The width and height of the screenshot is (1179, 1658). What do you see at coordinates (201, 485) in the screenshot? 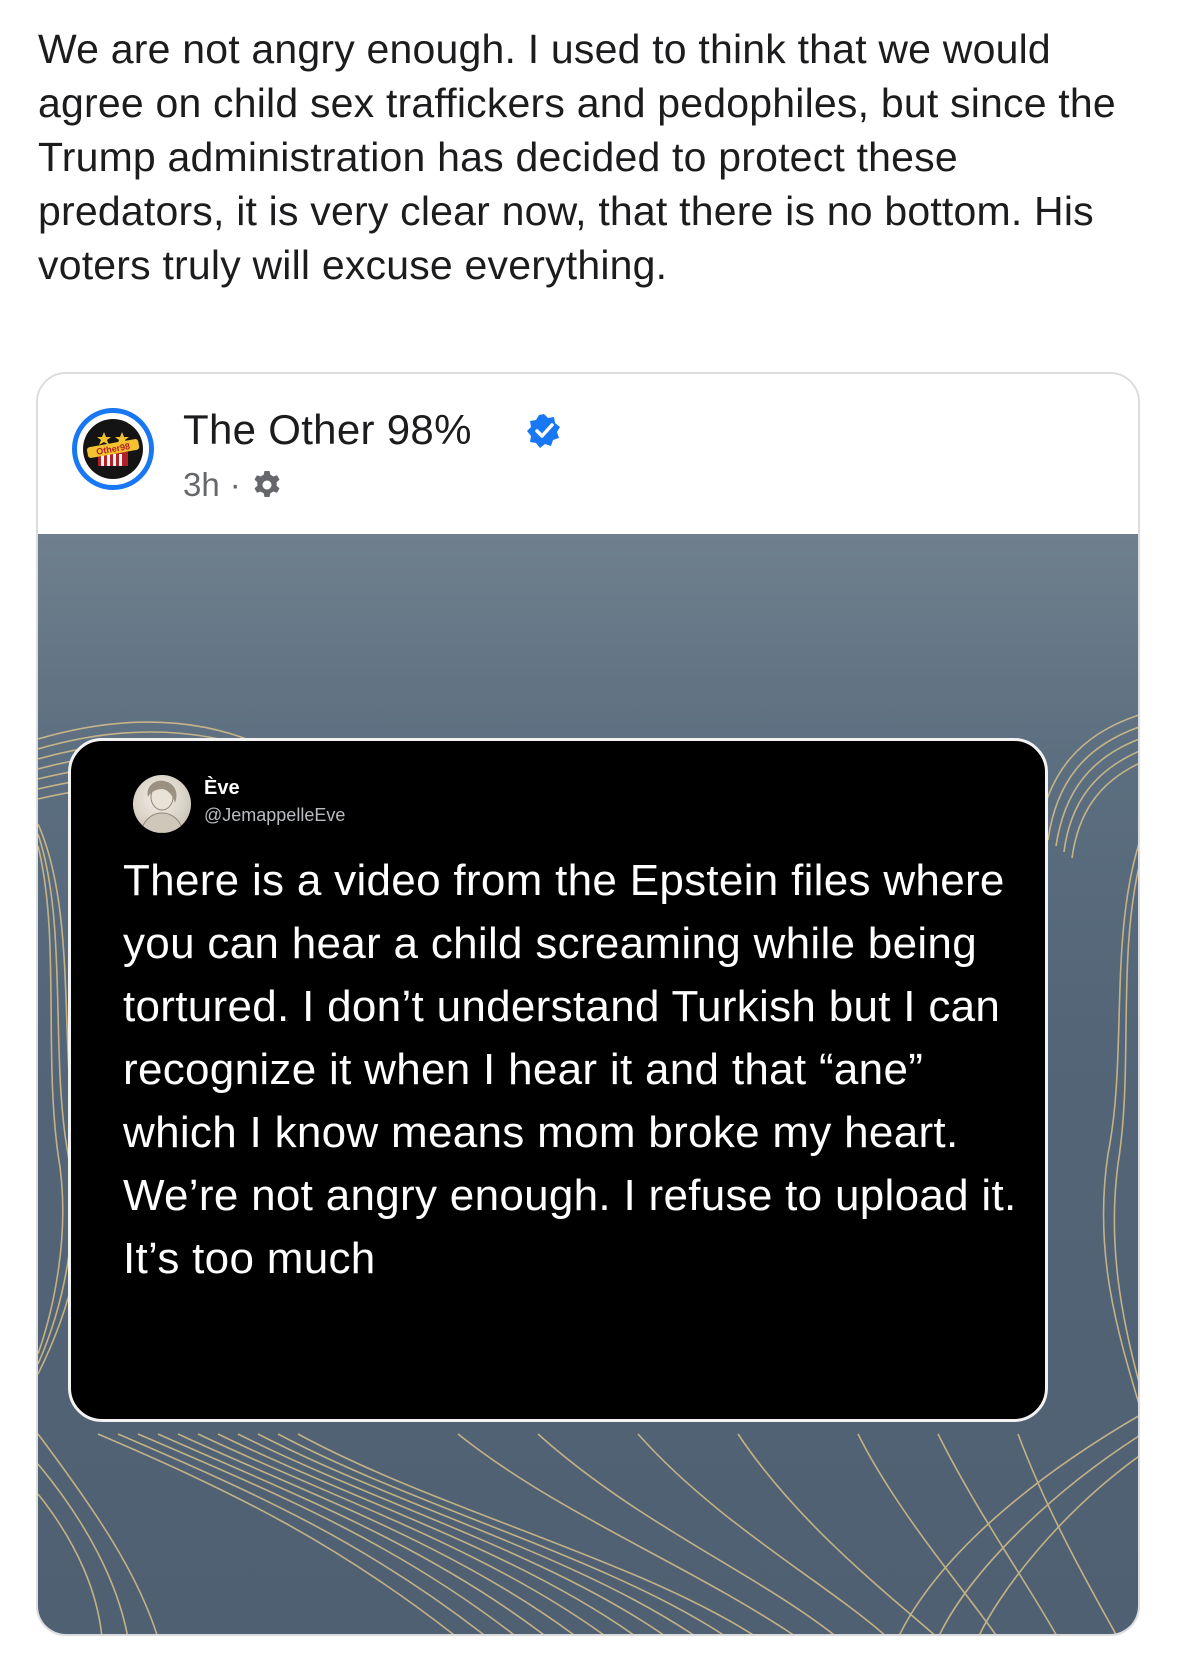
I see `post-time: 3h` at bounding box center [201, 485].